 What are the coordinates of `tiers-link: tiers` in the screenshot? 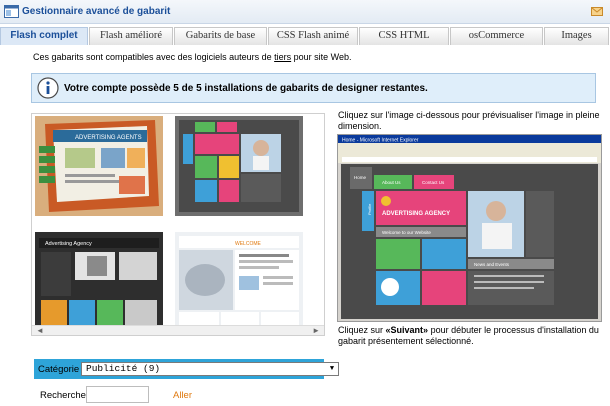 It's located at (282, 57).